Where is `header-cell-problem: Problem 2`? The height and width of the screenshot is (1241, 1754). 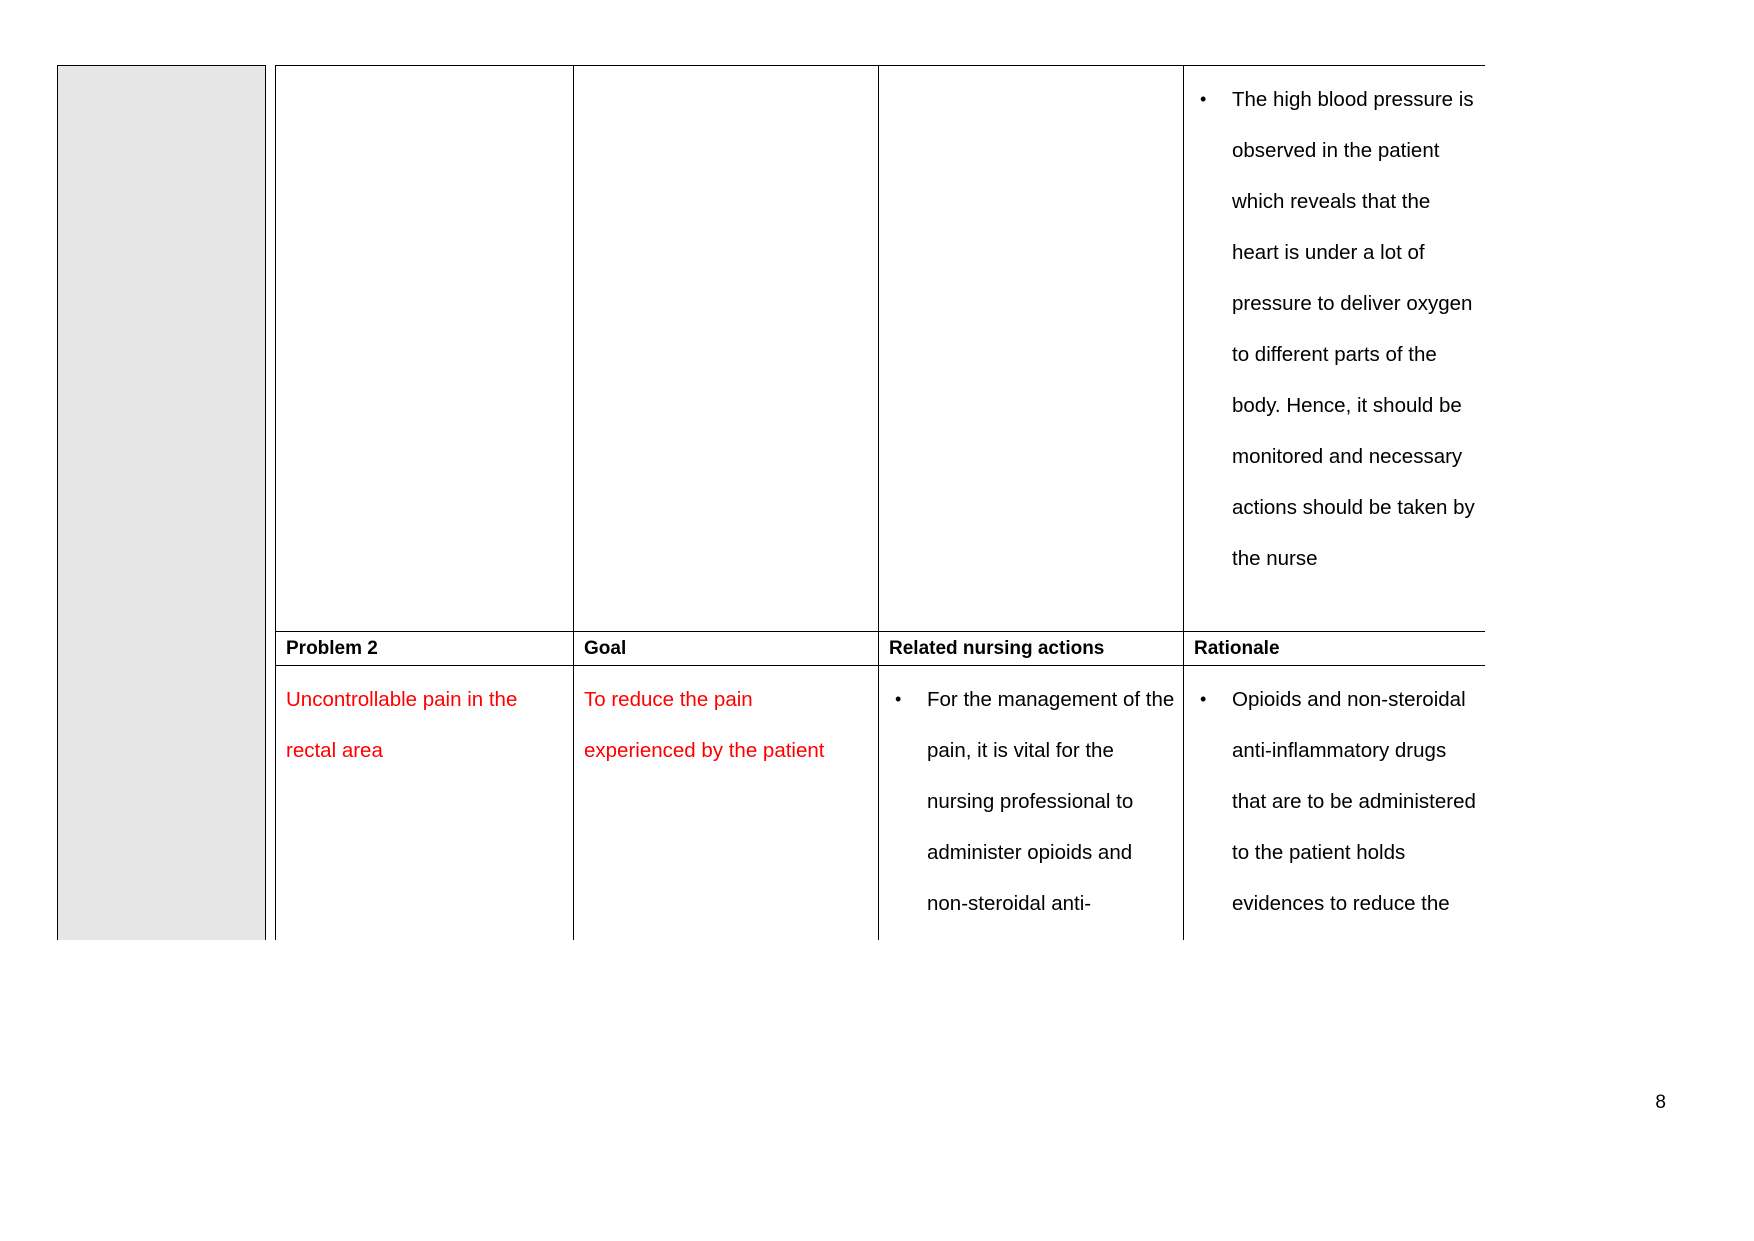
header-cell-problem: Problem 2 is located at coordinates (424, 648).